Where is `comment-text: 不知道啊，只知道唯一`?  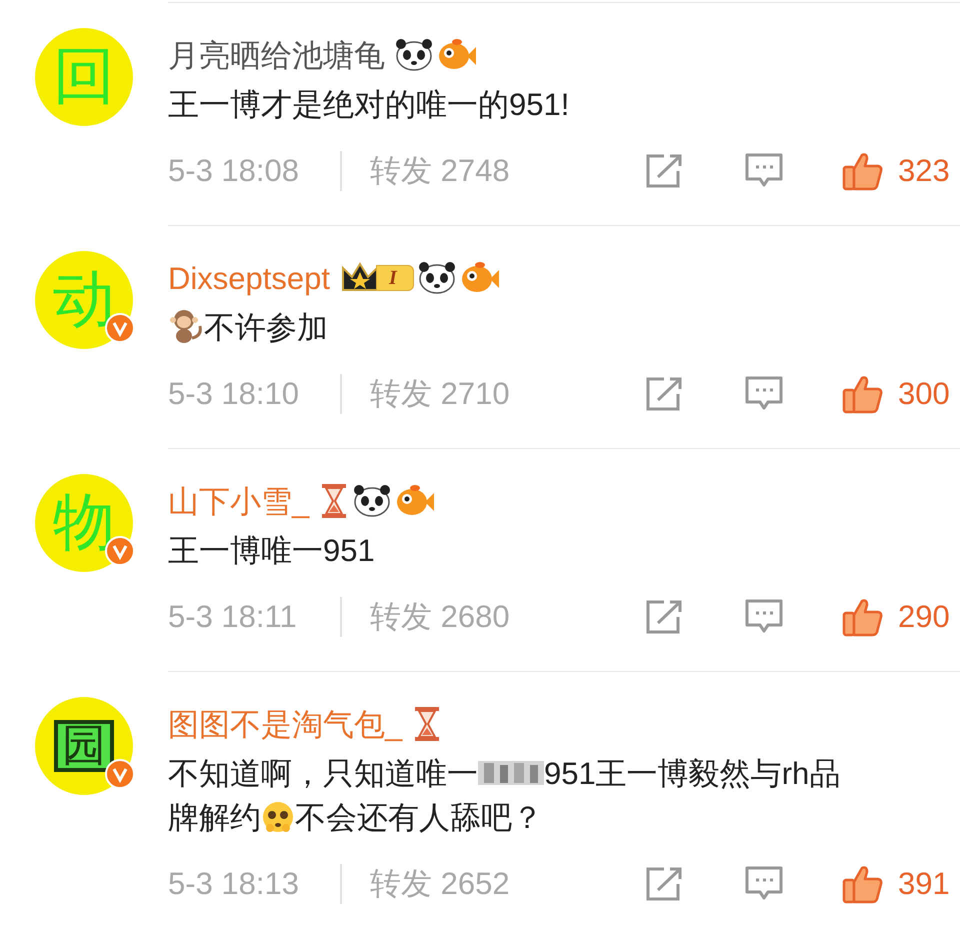 comment-text: 不知道啊，只知道唯一 is located at coordinates (323, 773).